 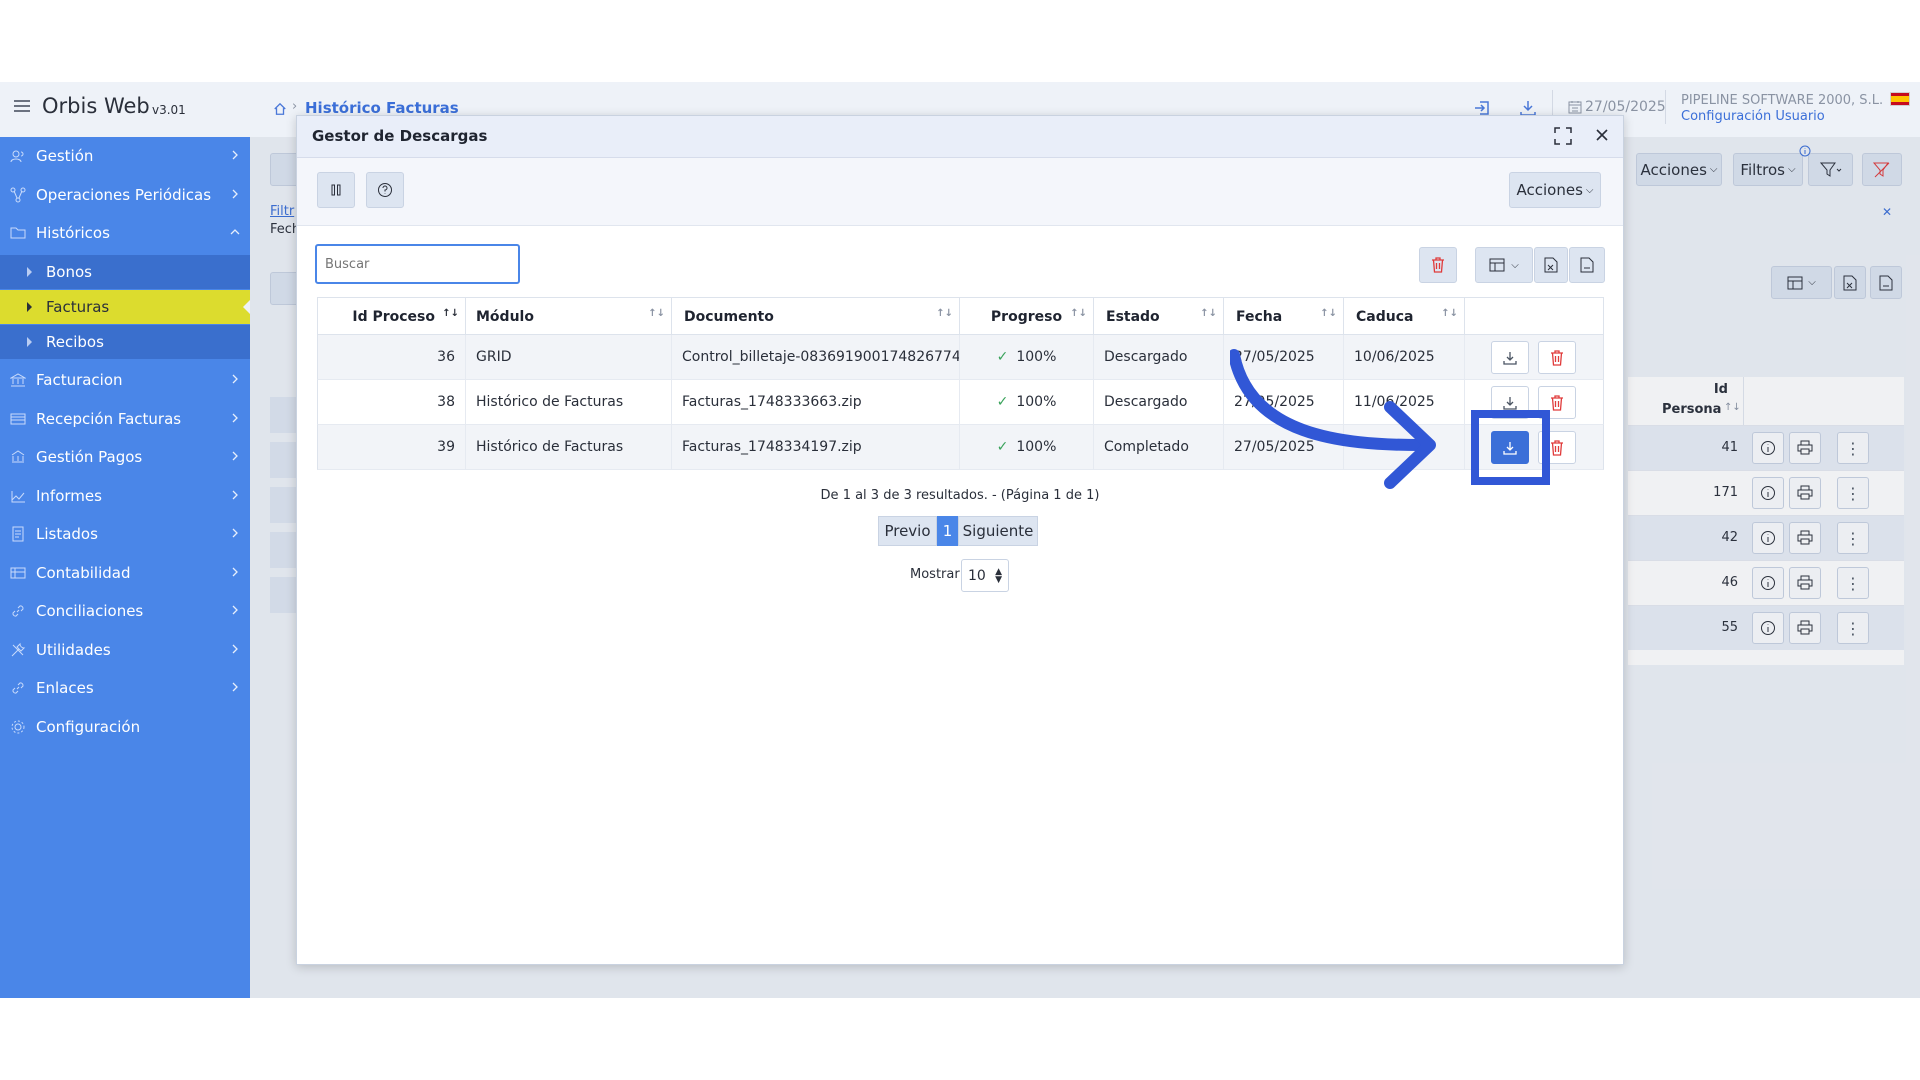 I want to click on export-pdf-button, so click(x=1587, y=265).